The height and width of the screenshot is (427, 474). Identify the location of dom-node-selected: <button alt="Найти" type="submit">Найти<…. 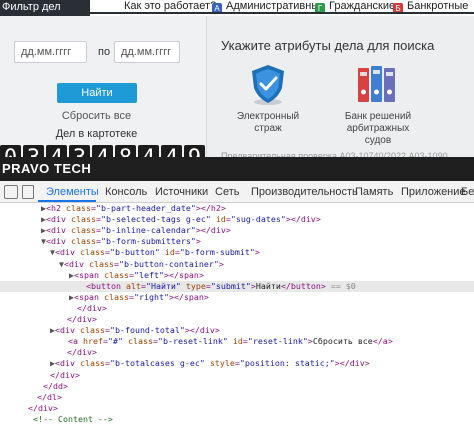
(237, 286).